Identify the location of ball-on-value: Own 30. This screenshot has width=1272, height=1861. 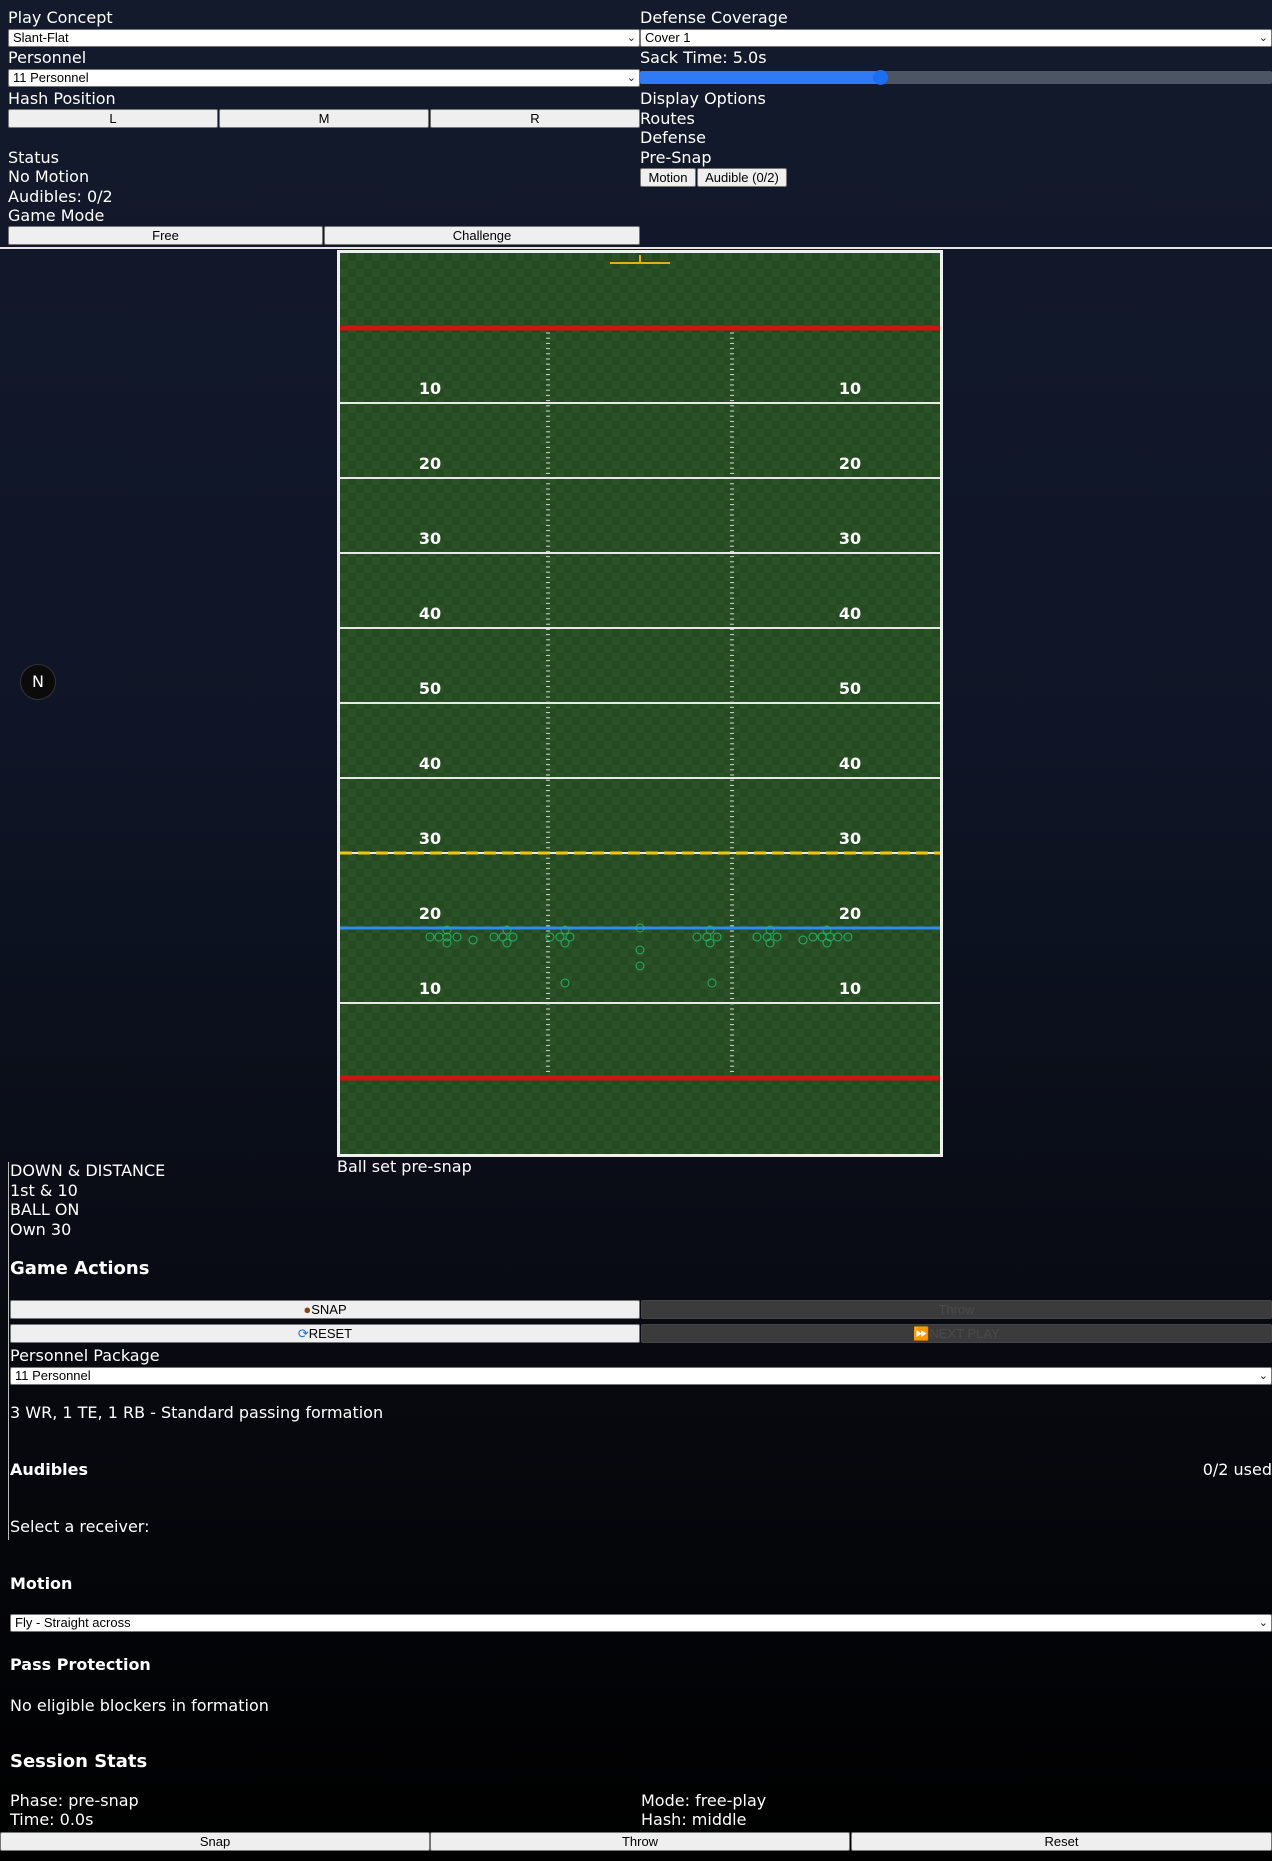
(41, 1229).